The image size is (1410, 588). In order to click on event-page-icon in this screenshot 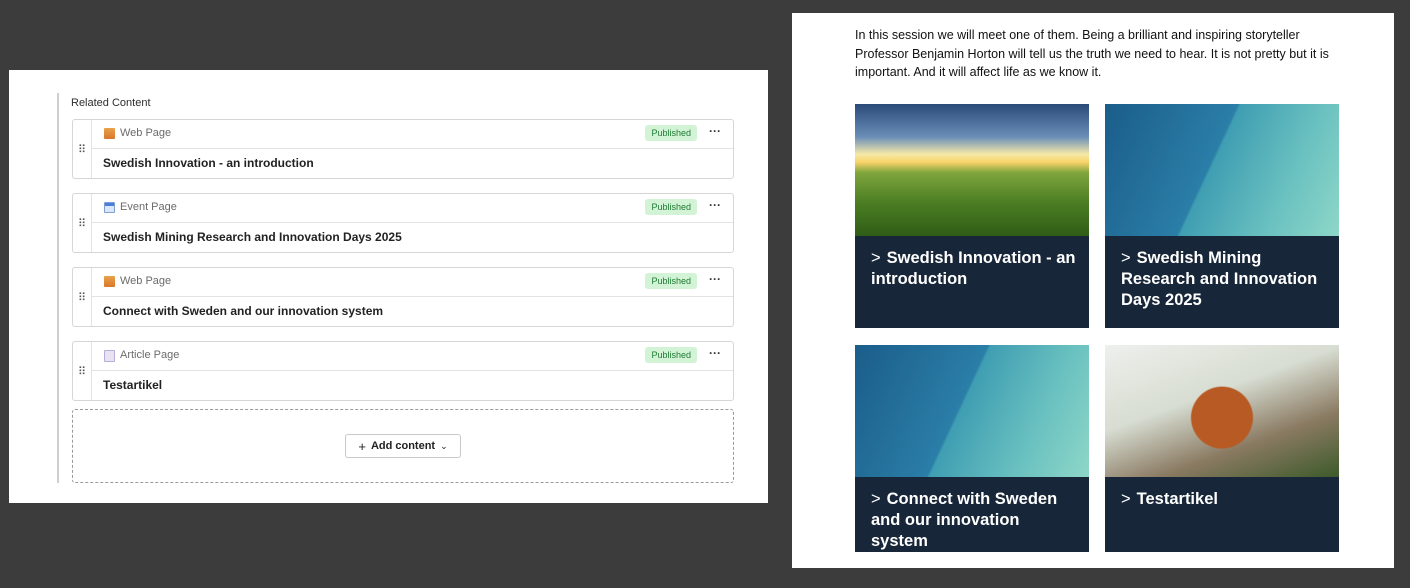, I will do `click(109, 207)`.